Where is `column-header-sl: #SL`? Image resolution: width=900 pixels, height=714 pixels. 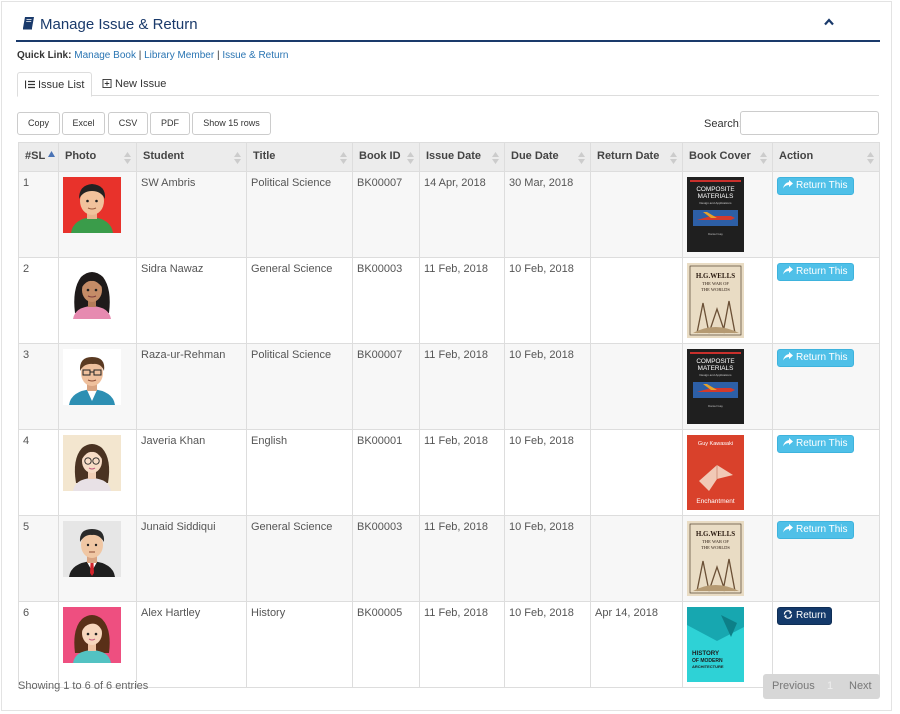 column-header-sl: #SL is located at coordinates (38, 157).